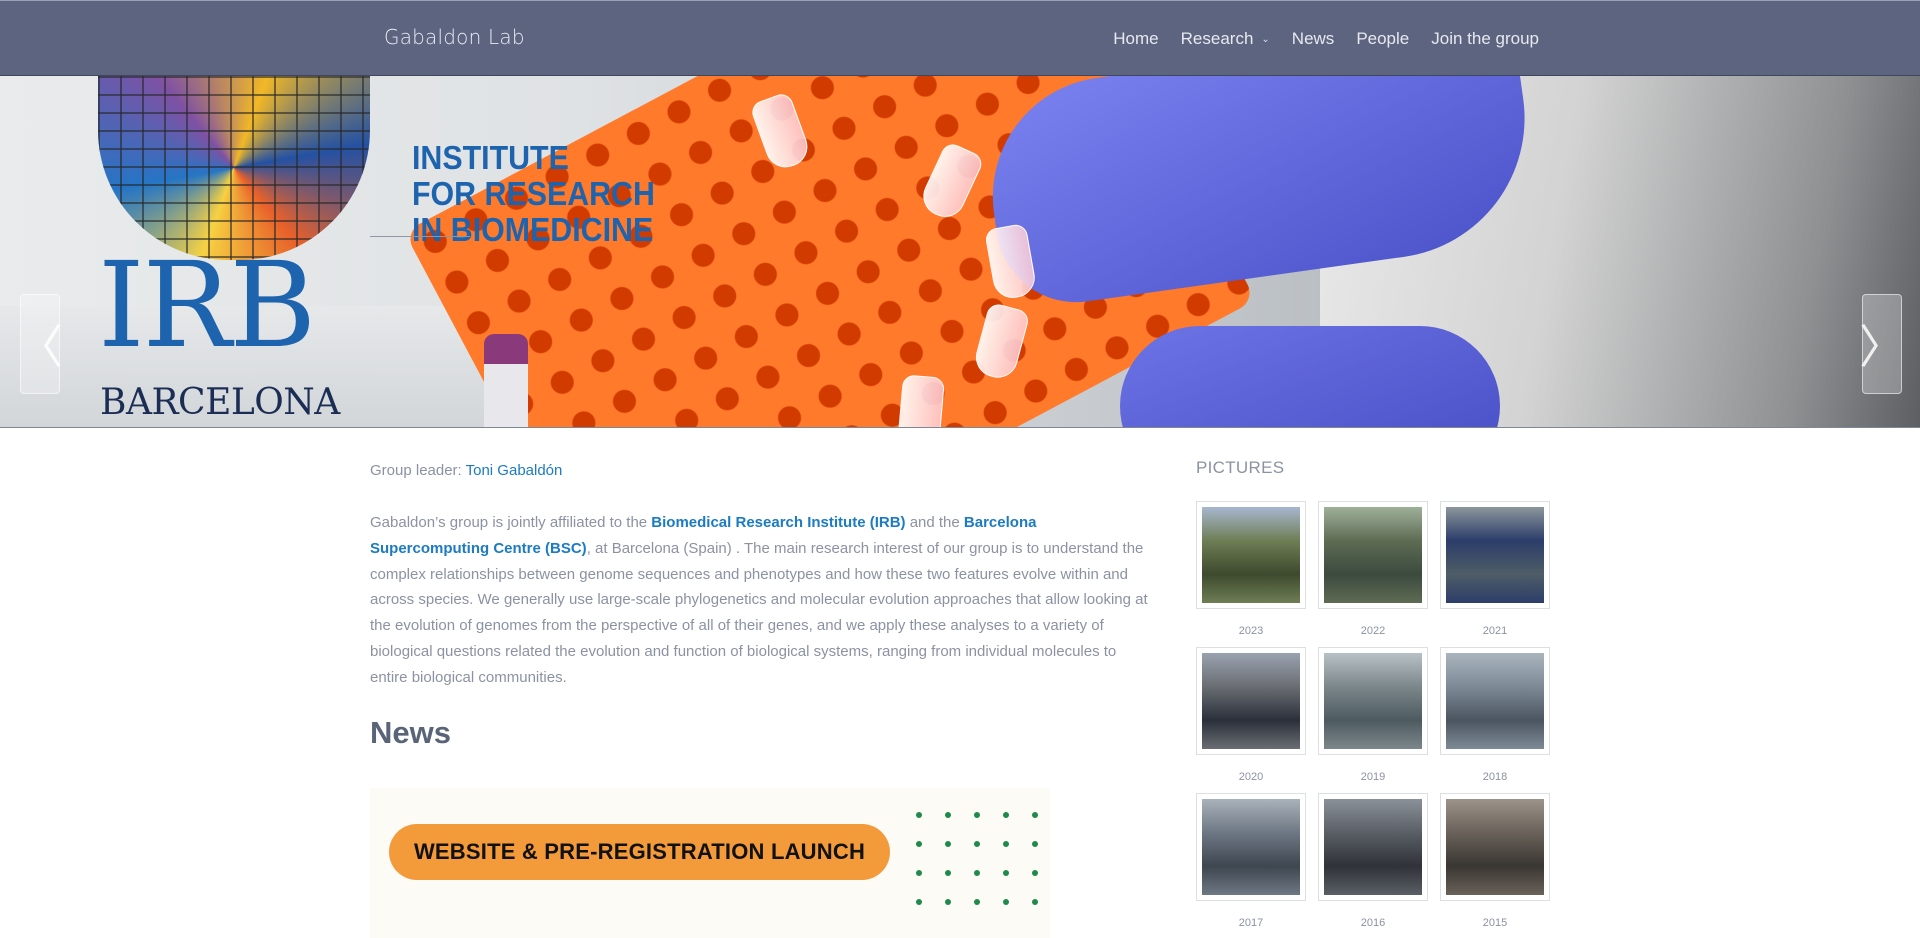 The width and height of the screenshot is (1920, 938). Describe the element at coordinates (1882, 347) in the screenshot. I see `chevron-right-icon: 〉` at that location.